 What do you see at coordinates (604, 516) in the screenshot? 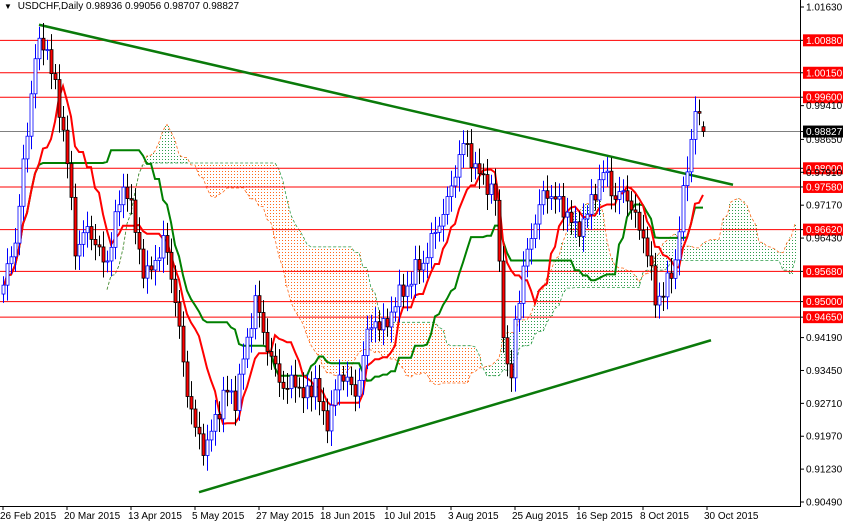
I see `x-tick-label: 16 Sep 2015` at bounding box center [604, 516].